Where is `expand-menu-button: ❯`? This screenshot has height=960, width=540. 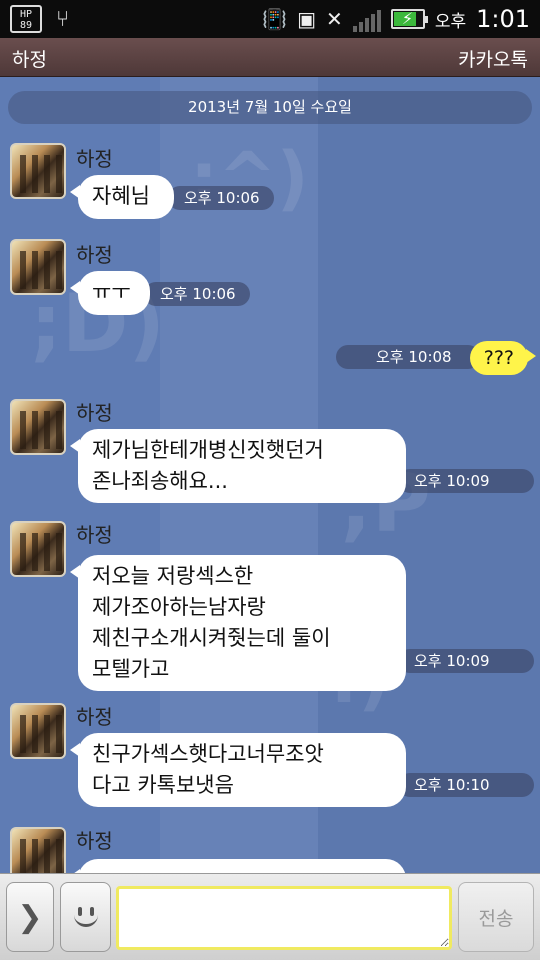
expand-menu-button: ❯ is located at coordinates (30, 917).